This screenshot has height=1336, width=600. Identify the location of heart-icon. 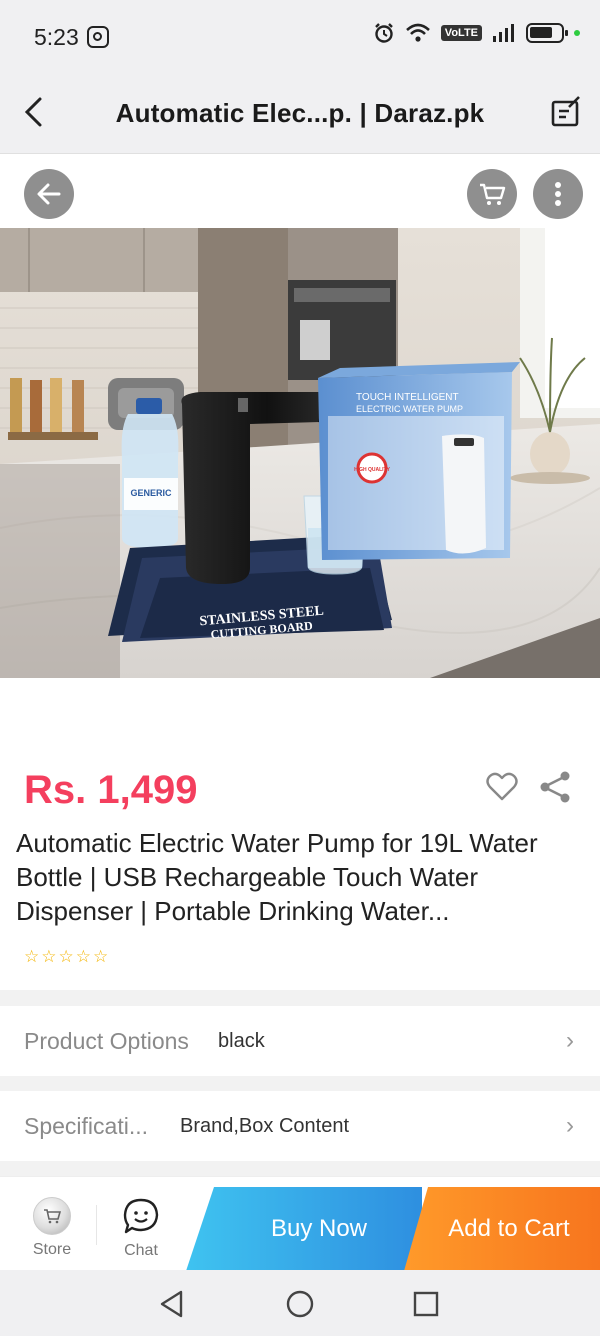
(502, 786).